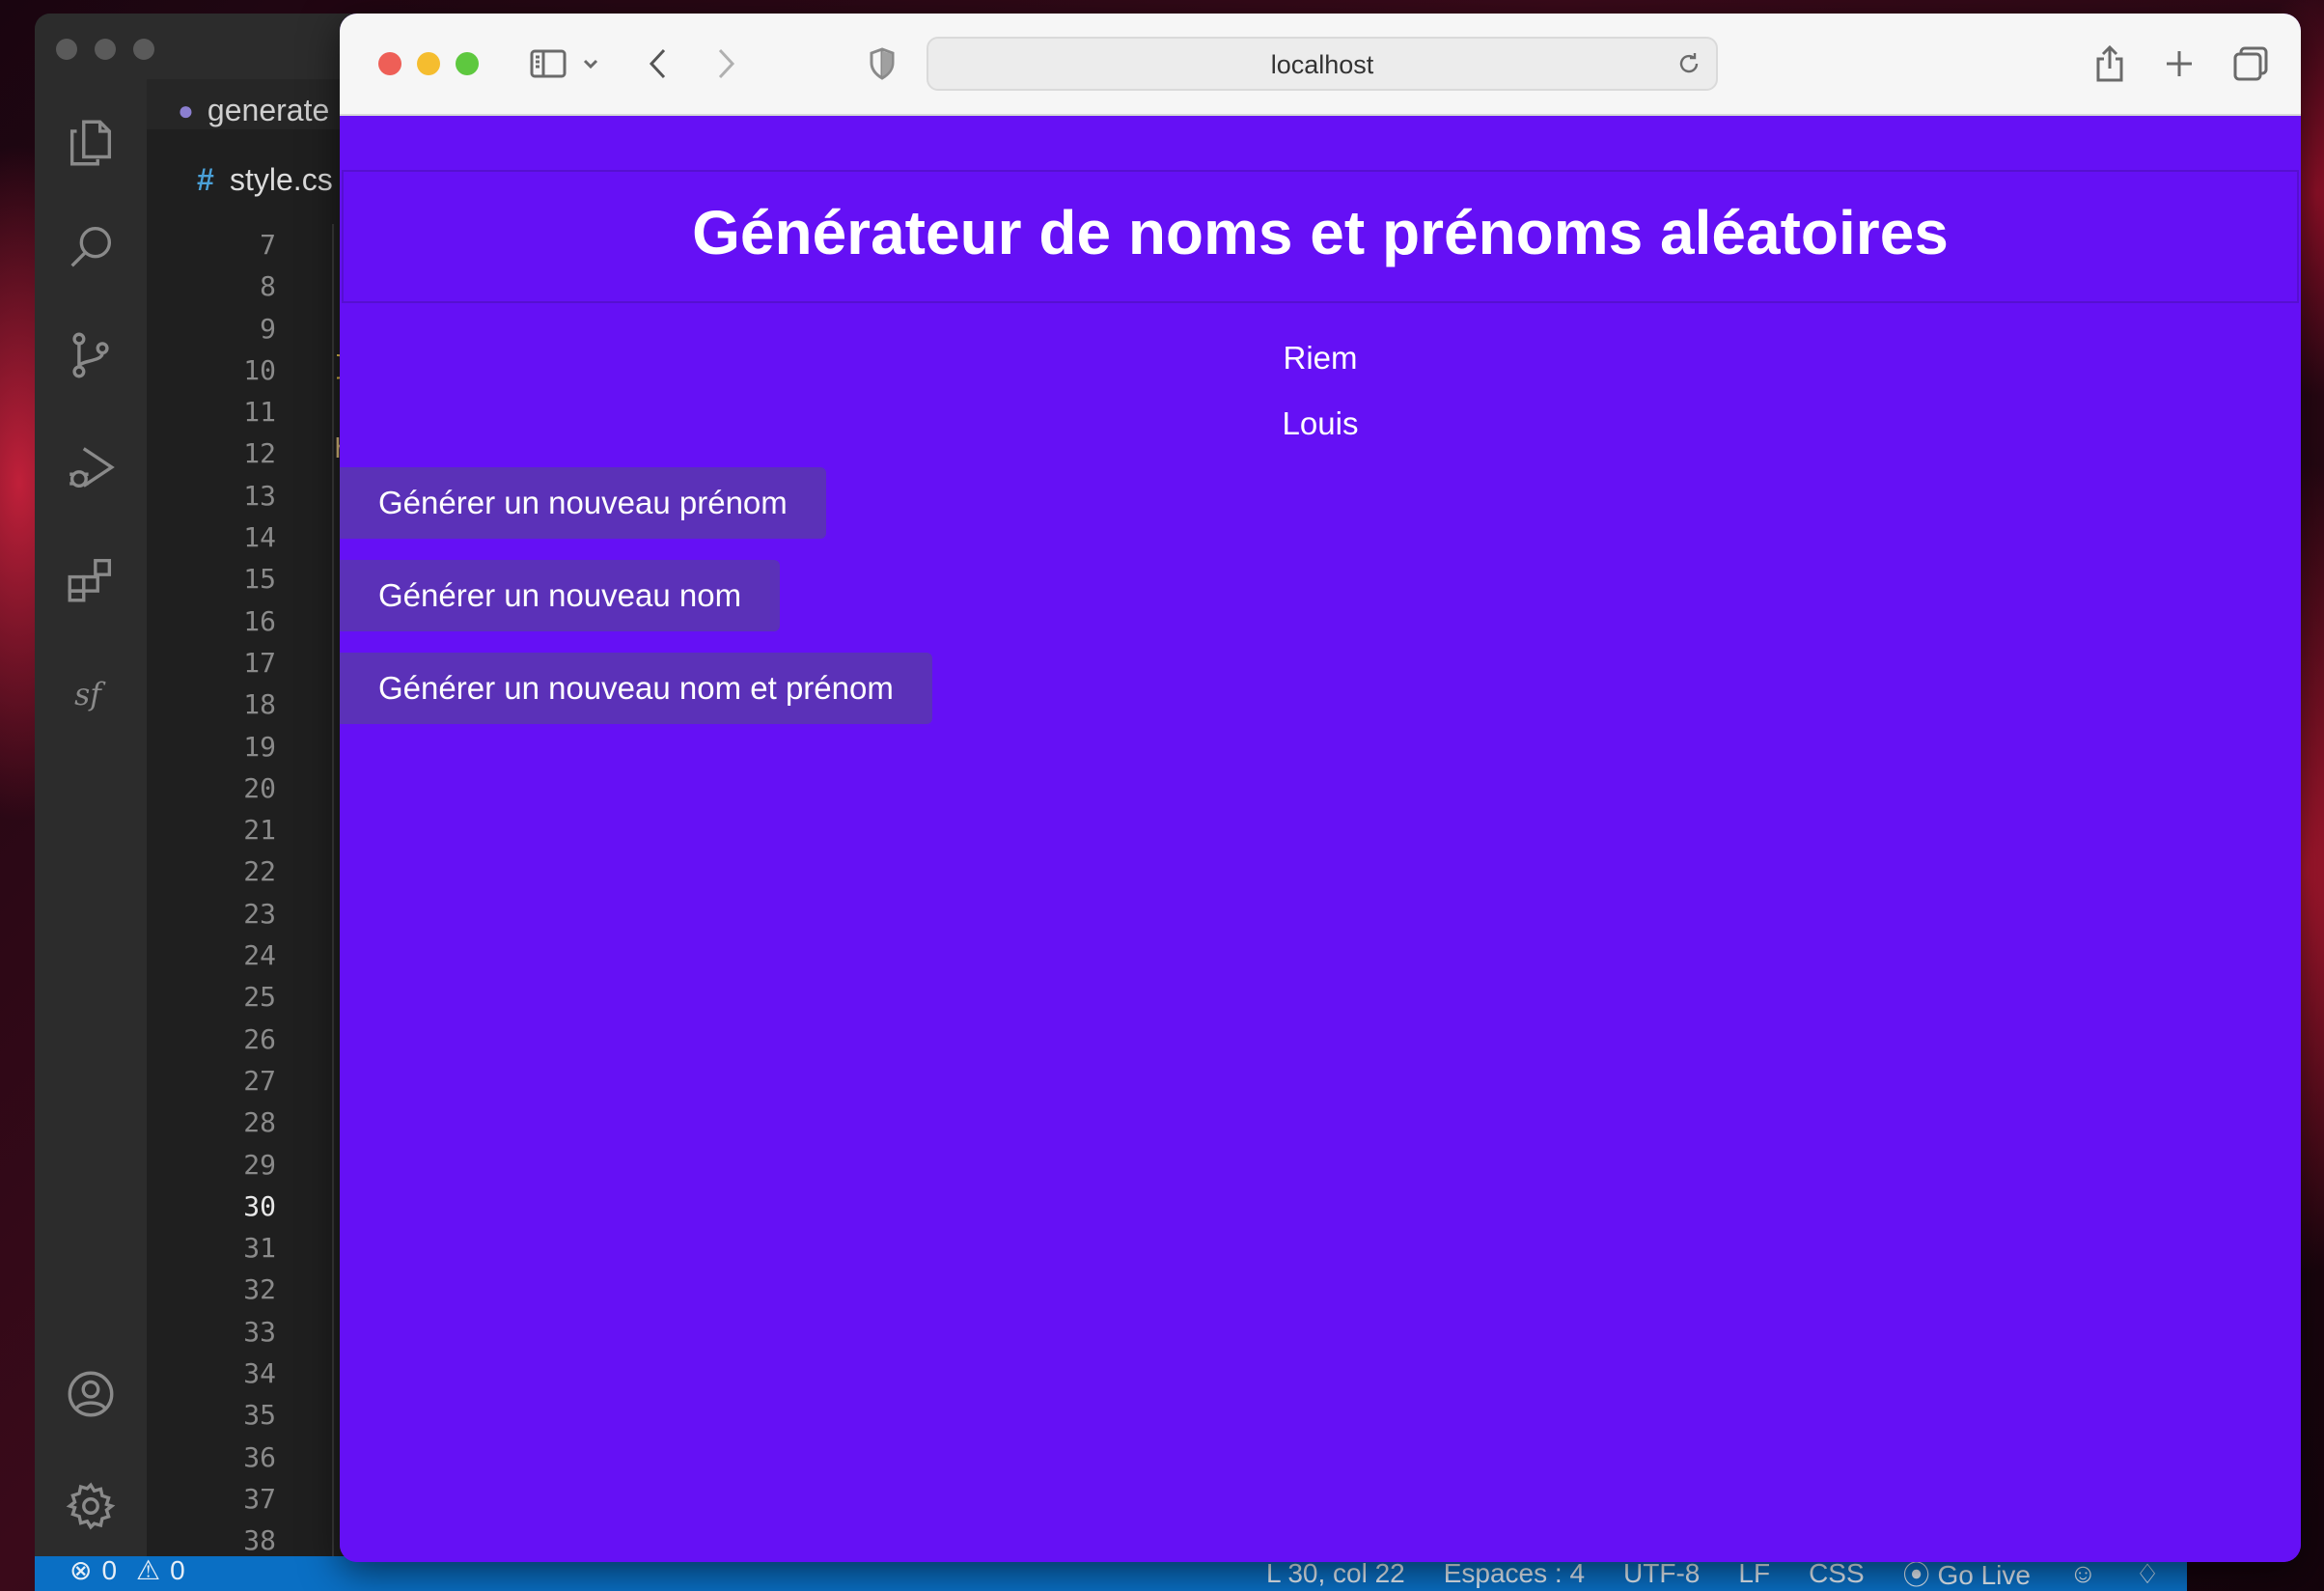 The image size is (2324, 1591). What do you see at coordinates (2250, 64) in the screenshot?
I see `tab-overview-icon` at bounding box center [2250, 64].